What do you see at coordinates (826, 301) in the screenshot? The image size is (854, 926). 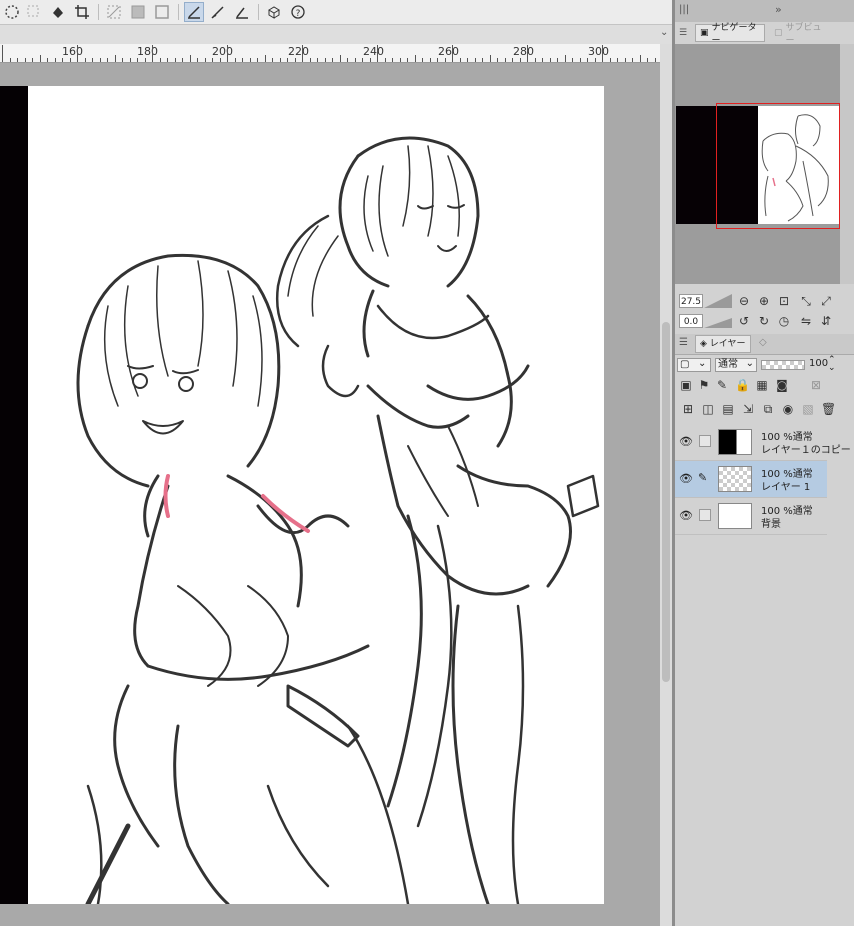 I see `actual-size-icon: ⤢` at bounding box center [826, 301].